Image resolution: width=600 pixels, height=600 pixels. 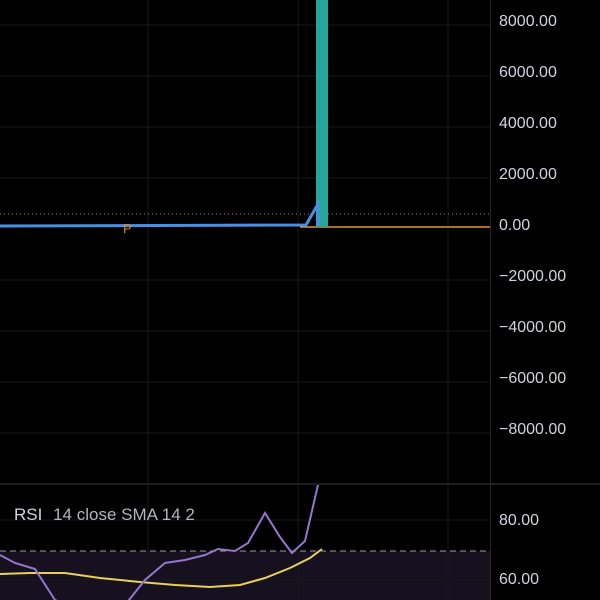 I want to click on rsi-legend: RSI 14 close SMA 14 2, so click(x=104, y=515).